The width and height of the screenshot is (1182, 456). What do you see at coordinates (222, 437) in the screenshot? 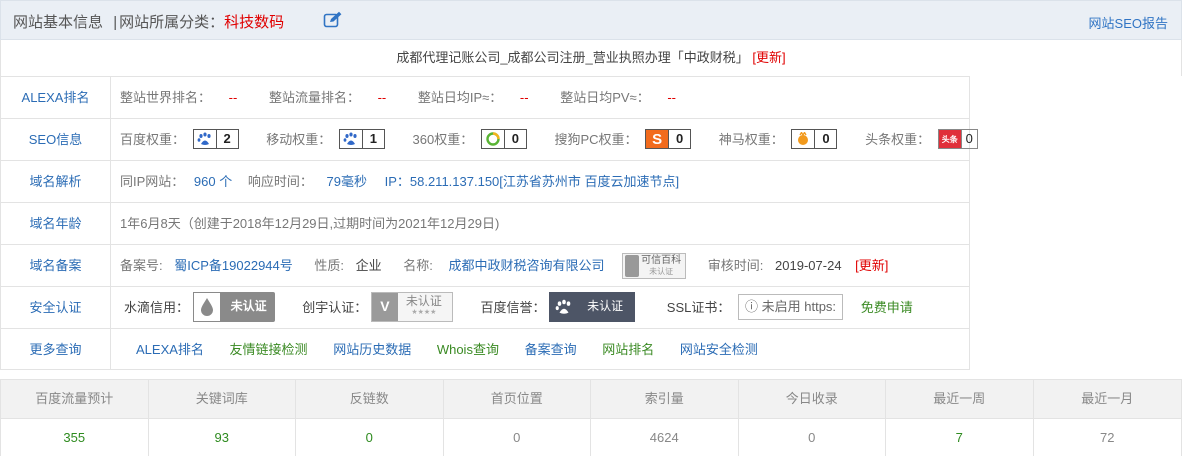
I see `stats-value-keywords: 93` at bounding box center [222, 437].